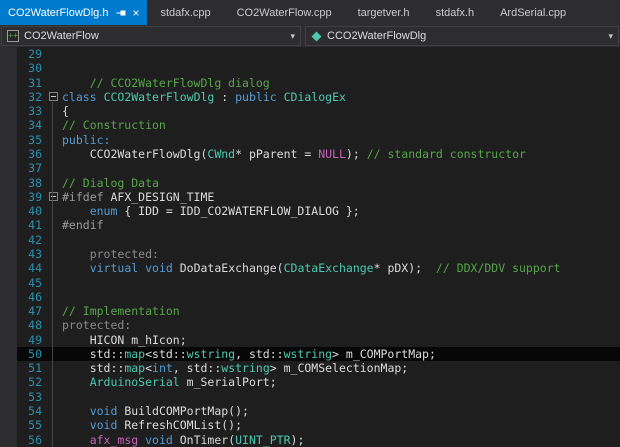 The image size is (620, 447). What do you see at coordinates (310, 282) in the screenshot?
I see `code-line-45: 45` at bounding box center [310, 282].